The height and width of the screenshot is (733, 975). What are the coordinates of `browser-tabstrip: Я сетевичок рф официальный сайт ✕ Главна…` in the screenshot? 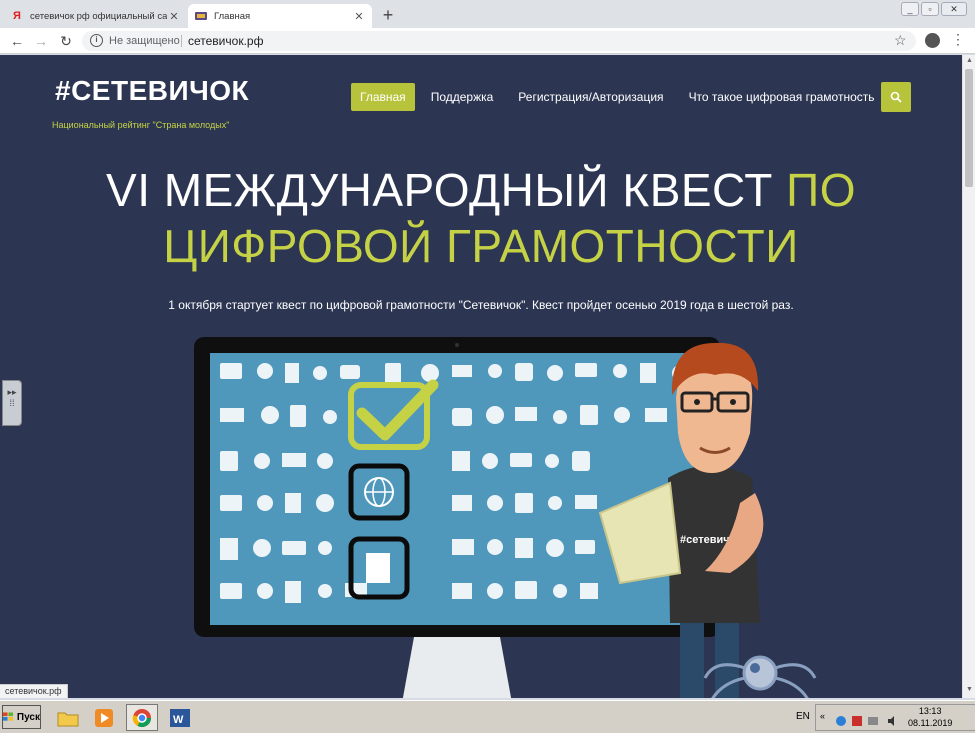 It's located at (487, 14).